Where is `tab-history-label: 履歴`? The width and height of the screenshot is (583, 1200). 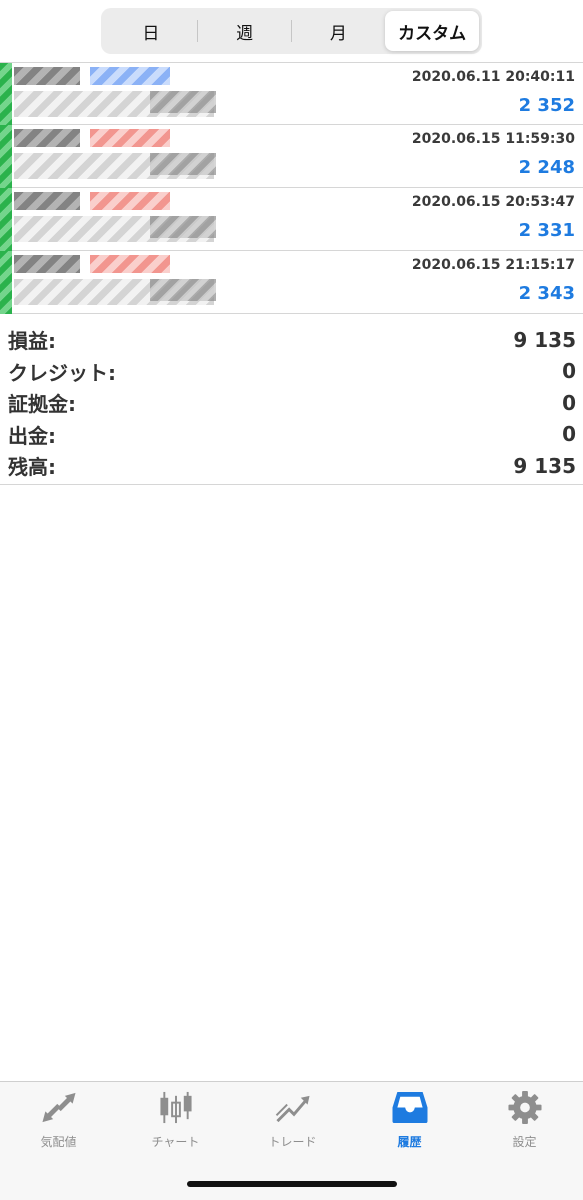 tab-history-label: 履歴 is located at coordinates (409, 1142).